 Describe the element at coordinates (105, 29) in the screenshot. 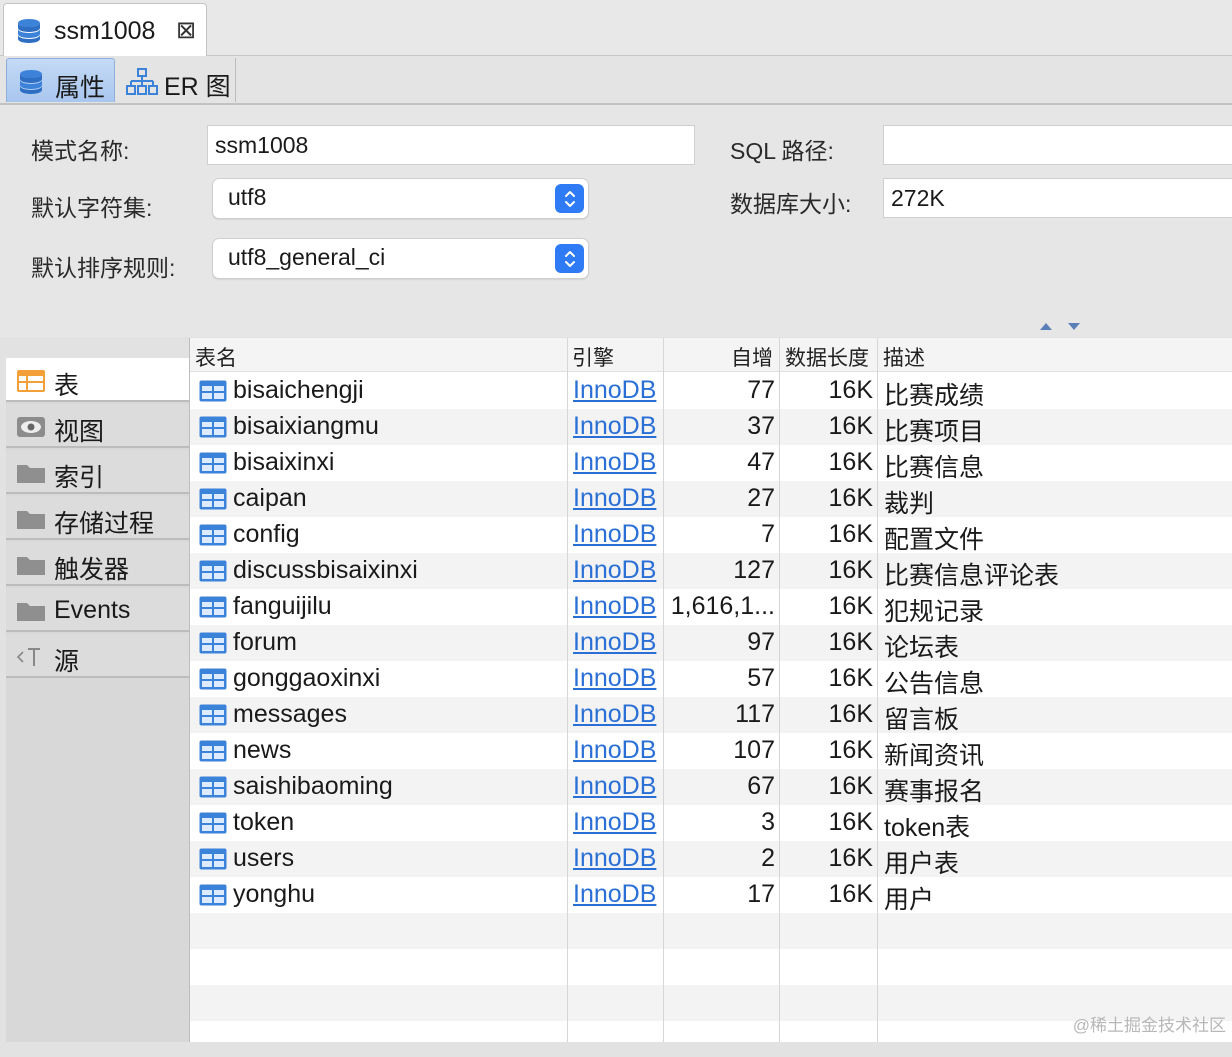

I see `editor-tab-ssm1008: ssm1008 ⊠` at that location.